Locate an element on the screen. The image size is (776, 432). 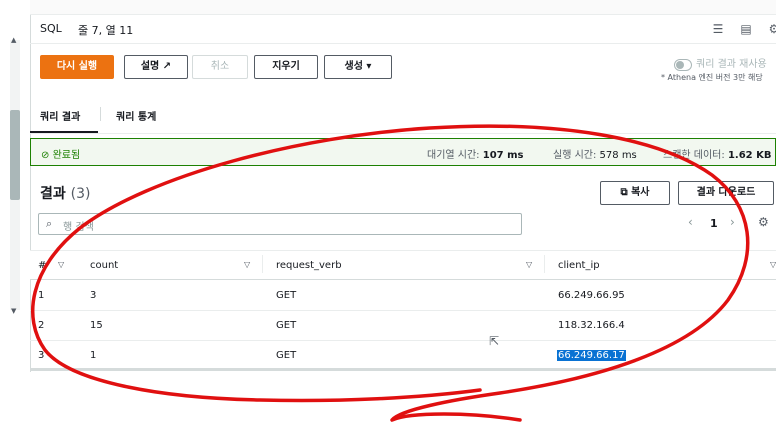
current-page: 1 is located at coordinates (714, 223).